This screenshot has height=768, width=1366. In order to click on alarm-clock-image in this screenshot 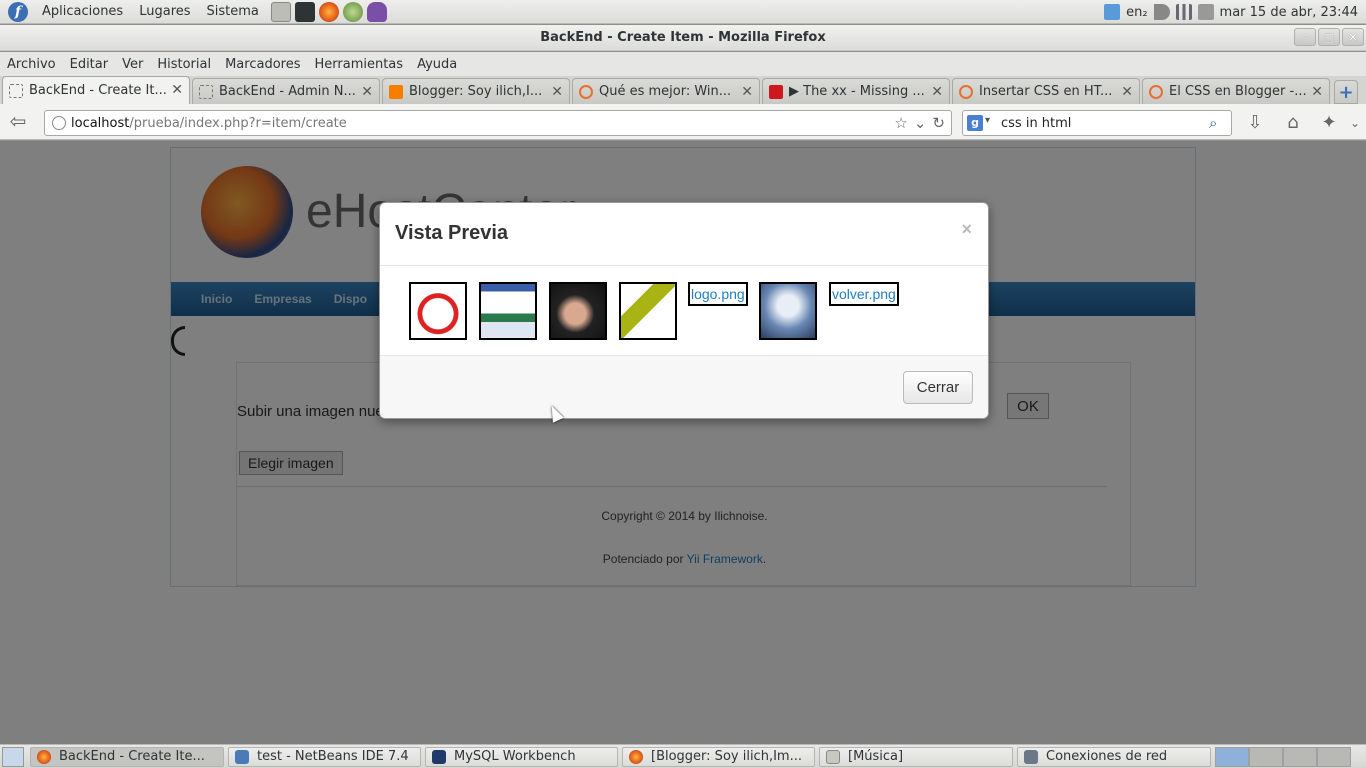, I will do `click(438, 311)`.